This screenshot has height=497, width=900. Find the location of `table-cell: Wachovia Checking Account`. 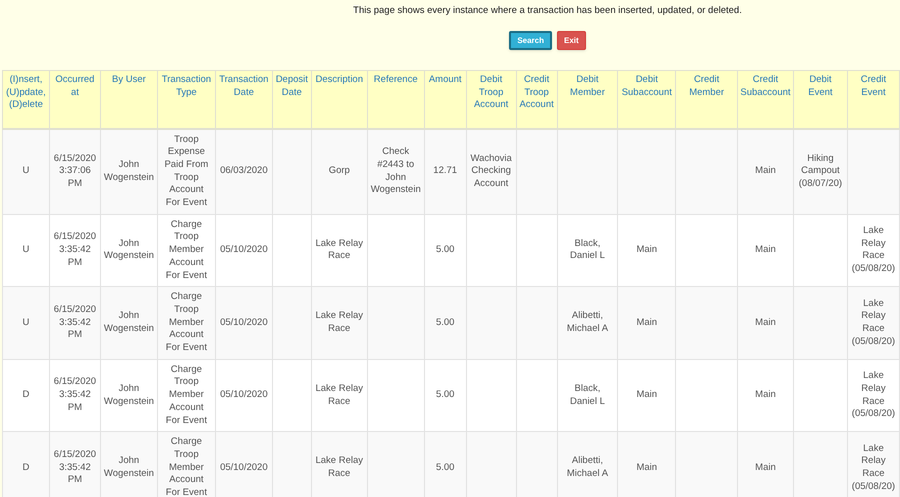

table-cell: Wachovia Checking Account is located at coordinates (491, 170).